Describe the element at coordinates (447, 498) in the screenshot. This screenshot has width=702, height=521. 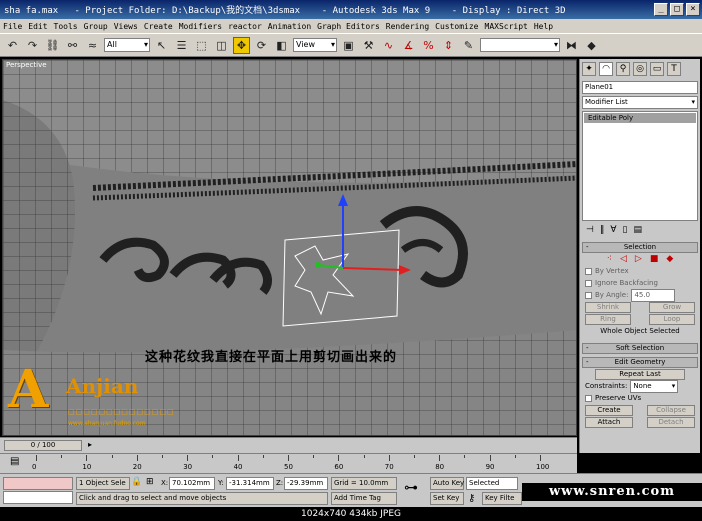
I see `set-key-button: Set Key` at that location.